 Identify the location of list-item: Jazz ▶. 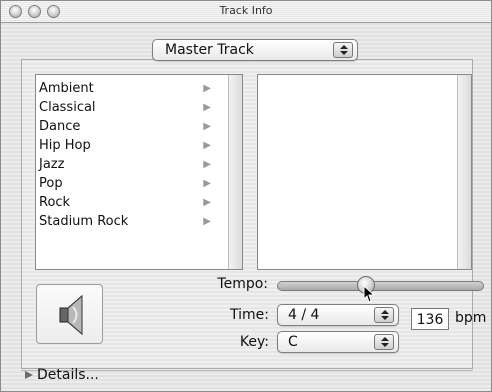
(134, 164).